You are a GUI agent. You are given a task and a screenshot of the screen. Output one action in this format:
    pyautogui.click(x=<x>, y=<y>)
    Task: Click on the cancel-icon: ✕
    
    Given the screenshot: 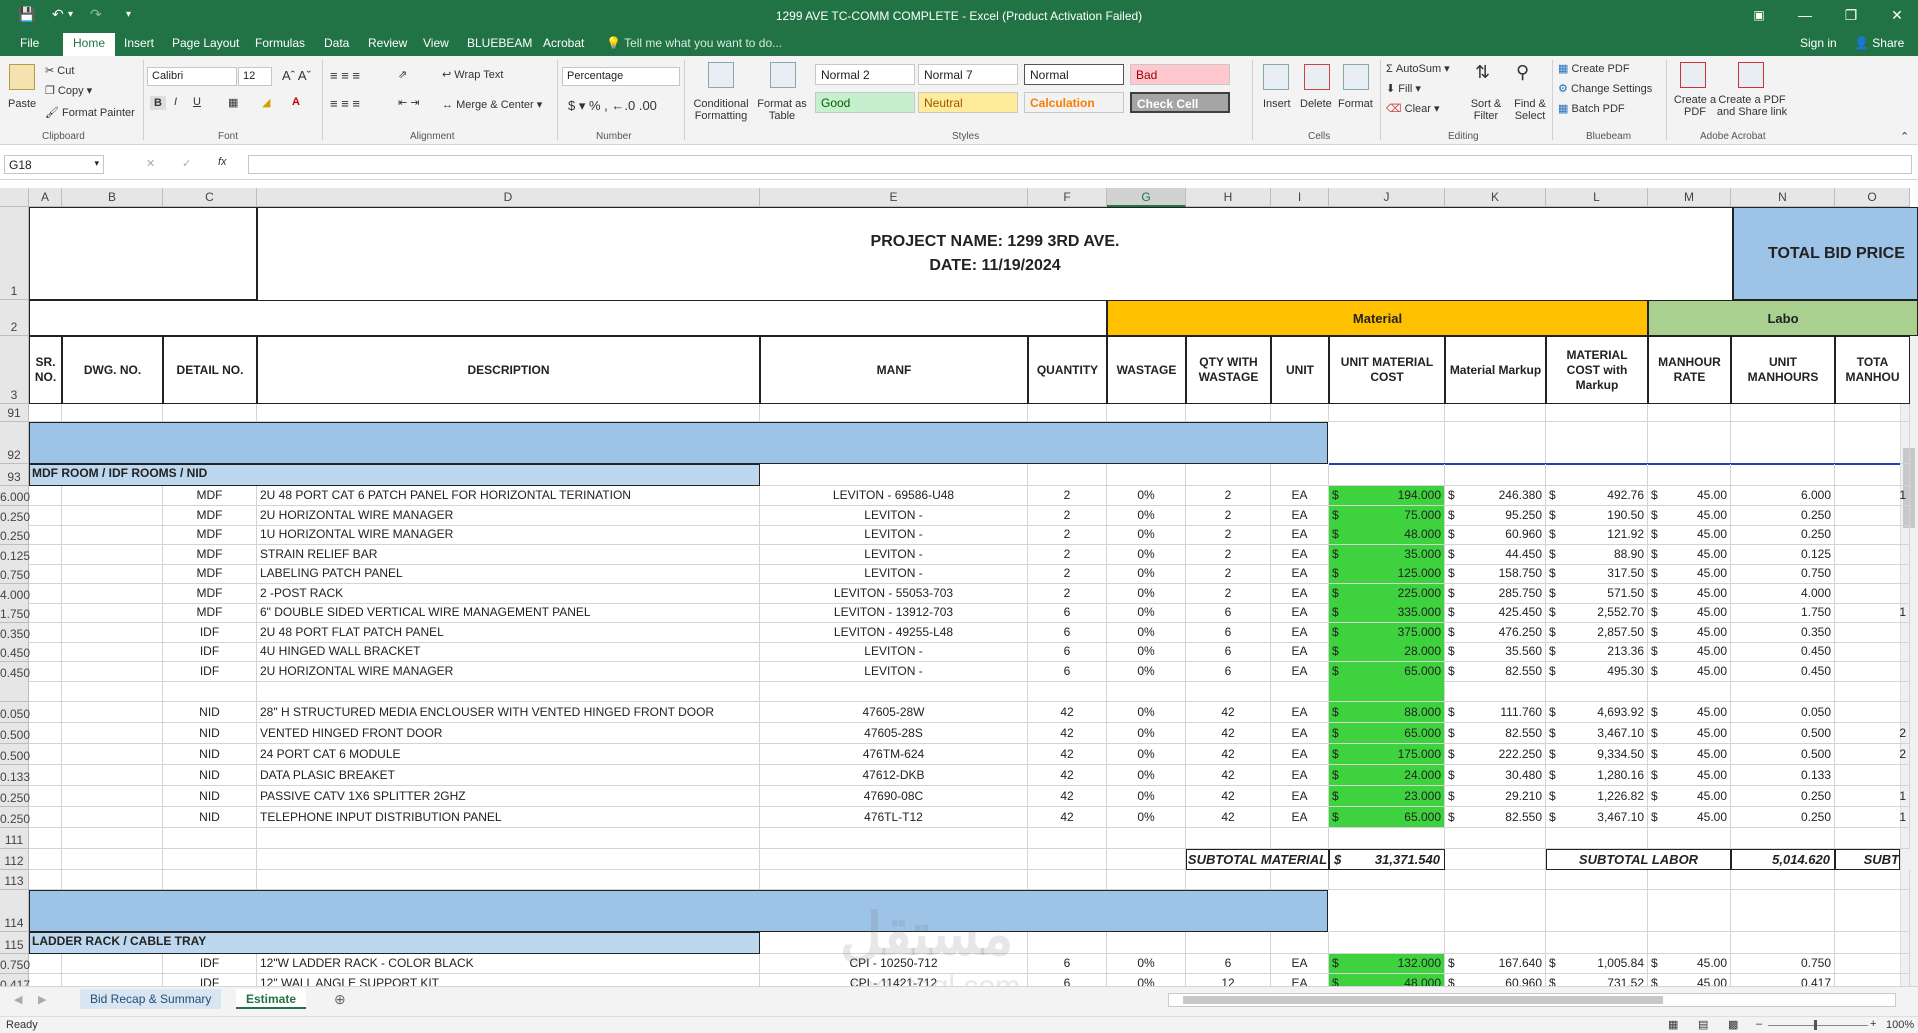 What is the action you would take?
    pyautogui.click(x=150, y=163)
    